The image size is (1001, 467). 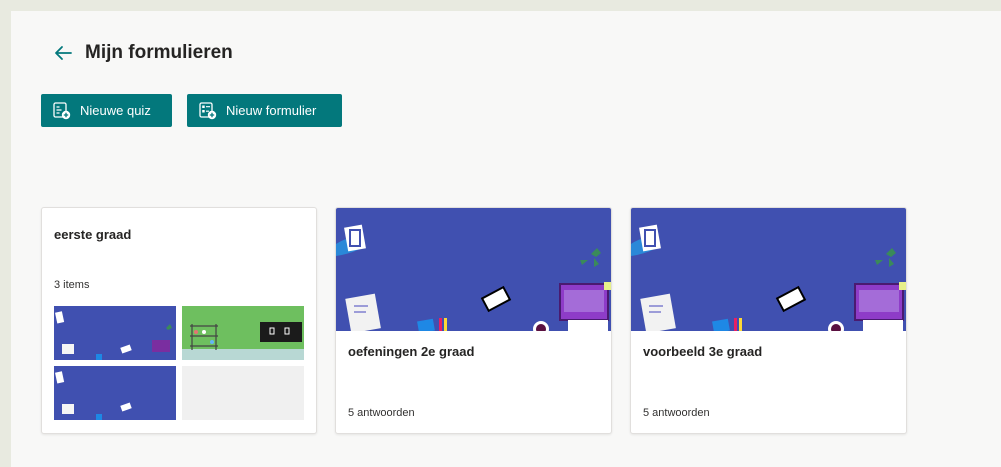 I want to click on form-card: voorbeeld 3e graad 5 antwoorden, so click(x=768, y=320).